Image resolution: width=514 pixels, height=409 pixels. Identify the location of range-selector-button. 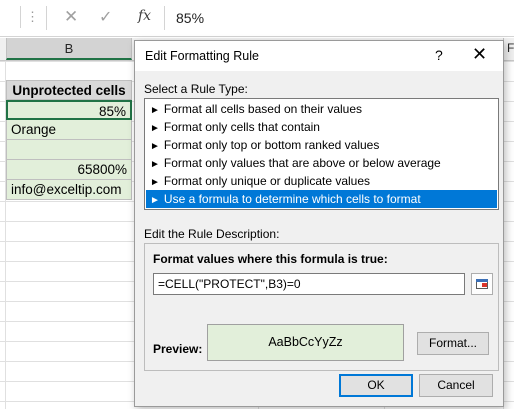
(482, 284).